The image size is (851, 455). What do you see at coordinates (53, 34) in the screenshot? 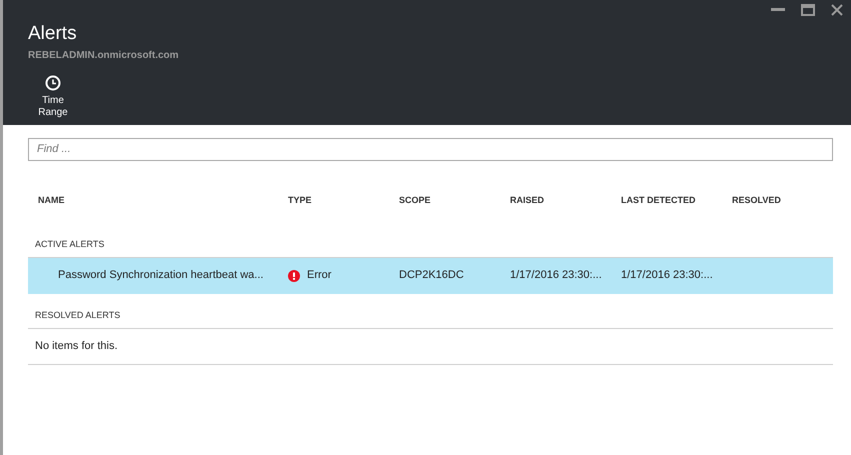
I see `window-title: Alerts` at bounding box center [53, 34].